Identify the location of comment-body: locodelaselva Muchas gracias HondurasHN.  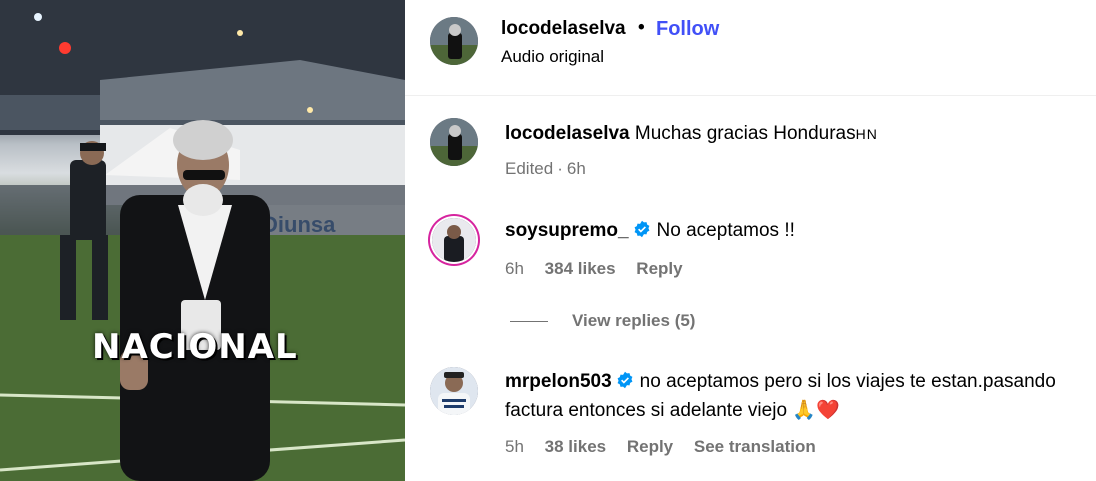
(785, 134).